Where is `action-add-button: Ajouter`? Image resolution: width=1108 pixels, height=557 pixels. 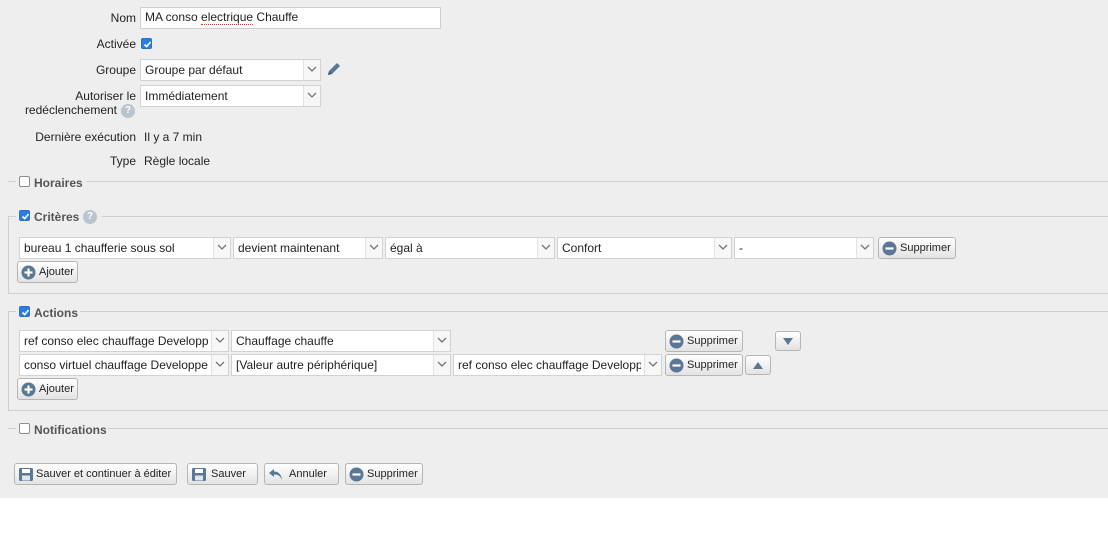
action-add-button: Ajouter is located at coordinates (47, 389).